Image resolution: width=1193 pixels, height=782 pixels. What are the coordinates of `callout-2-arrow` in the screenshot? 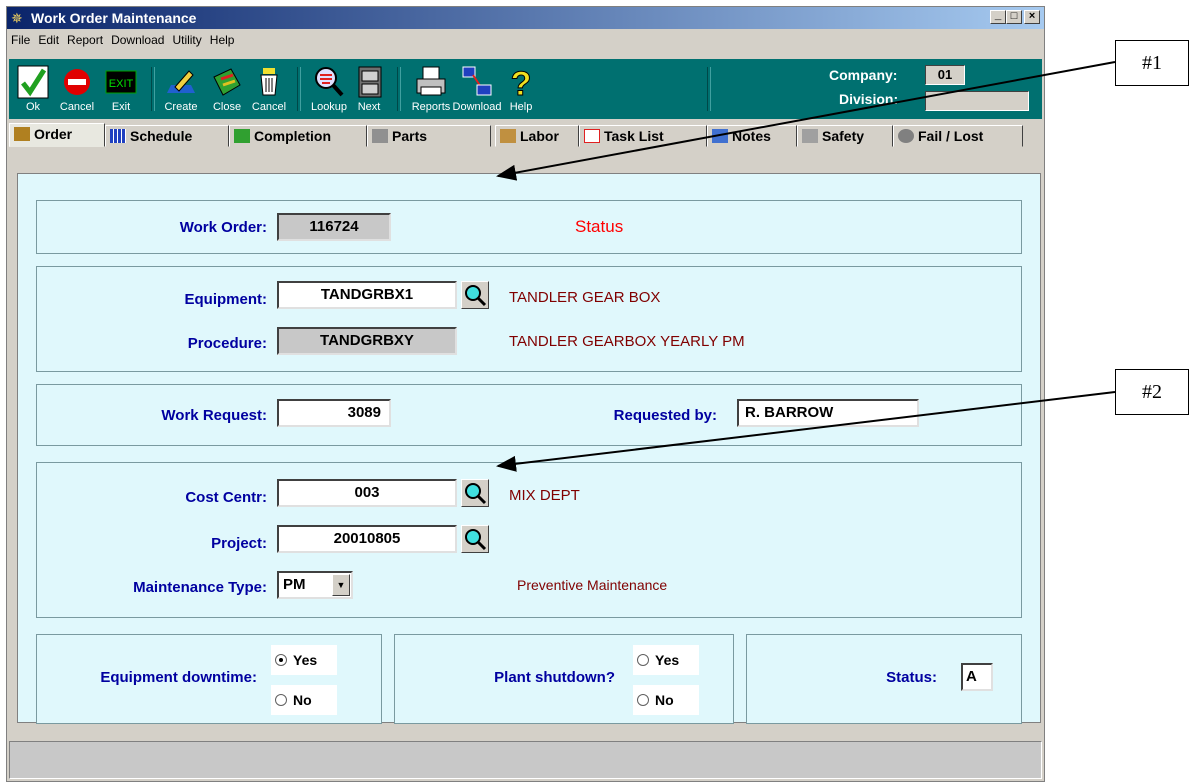 It's located at (806, 431).